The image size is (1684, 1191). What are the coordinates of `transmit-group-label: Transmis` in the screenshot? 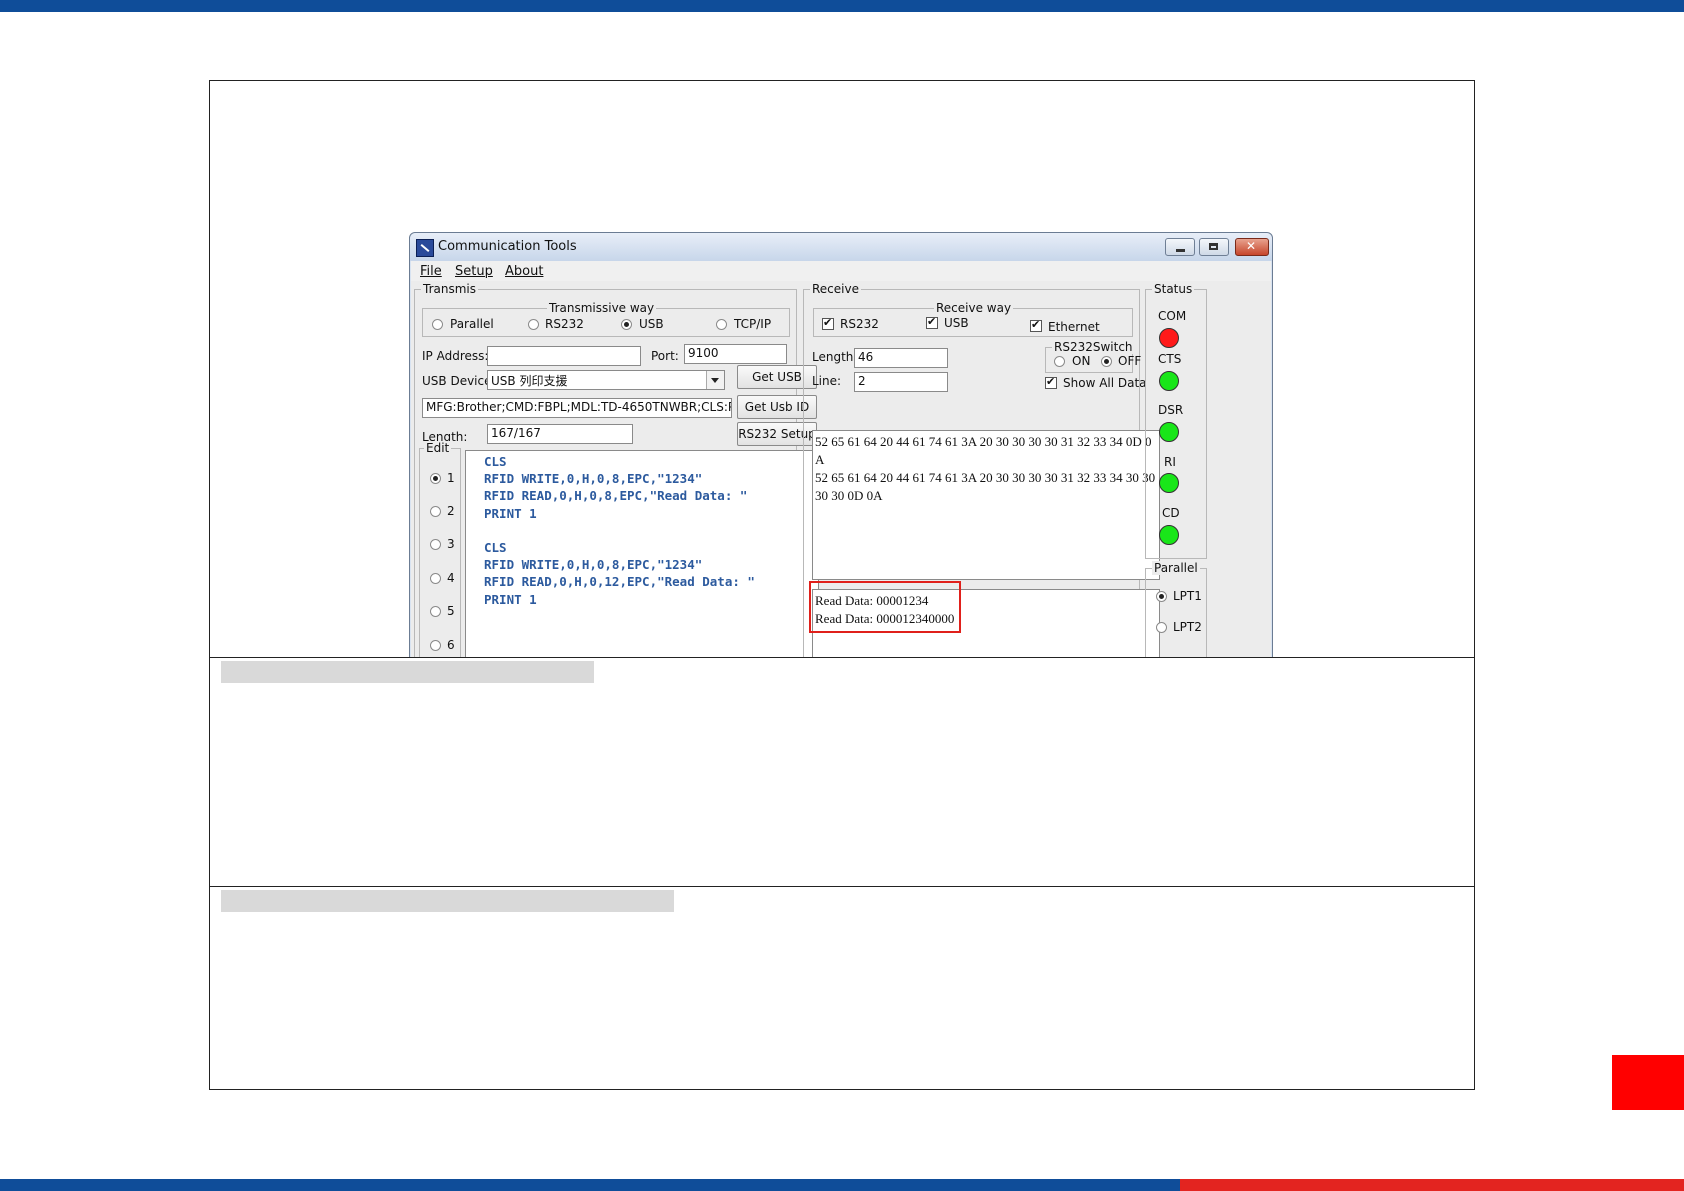 It's located at (449, 289).